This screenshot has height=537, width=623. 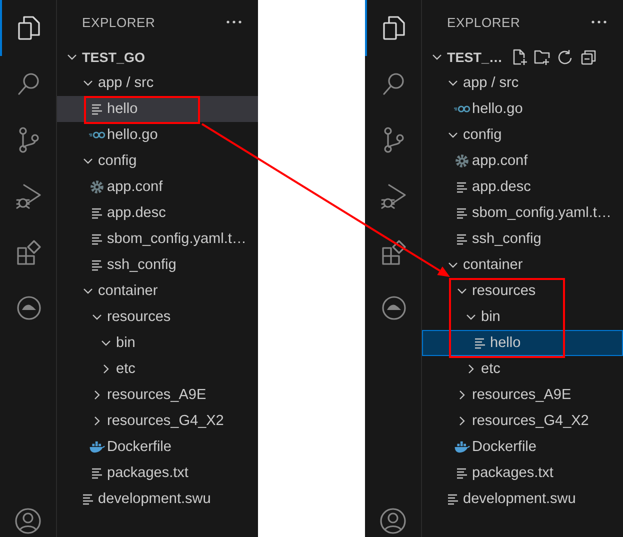 I want to click on refresh-icon, so click(x=565, y=57).